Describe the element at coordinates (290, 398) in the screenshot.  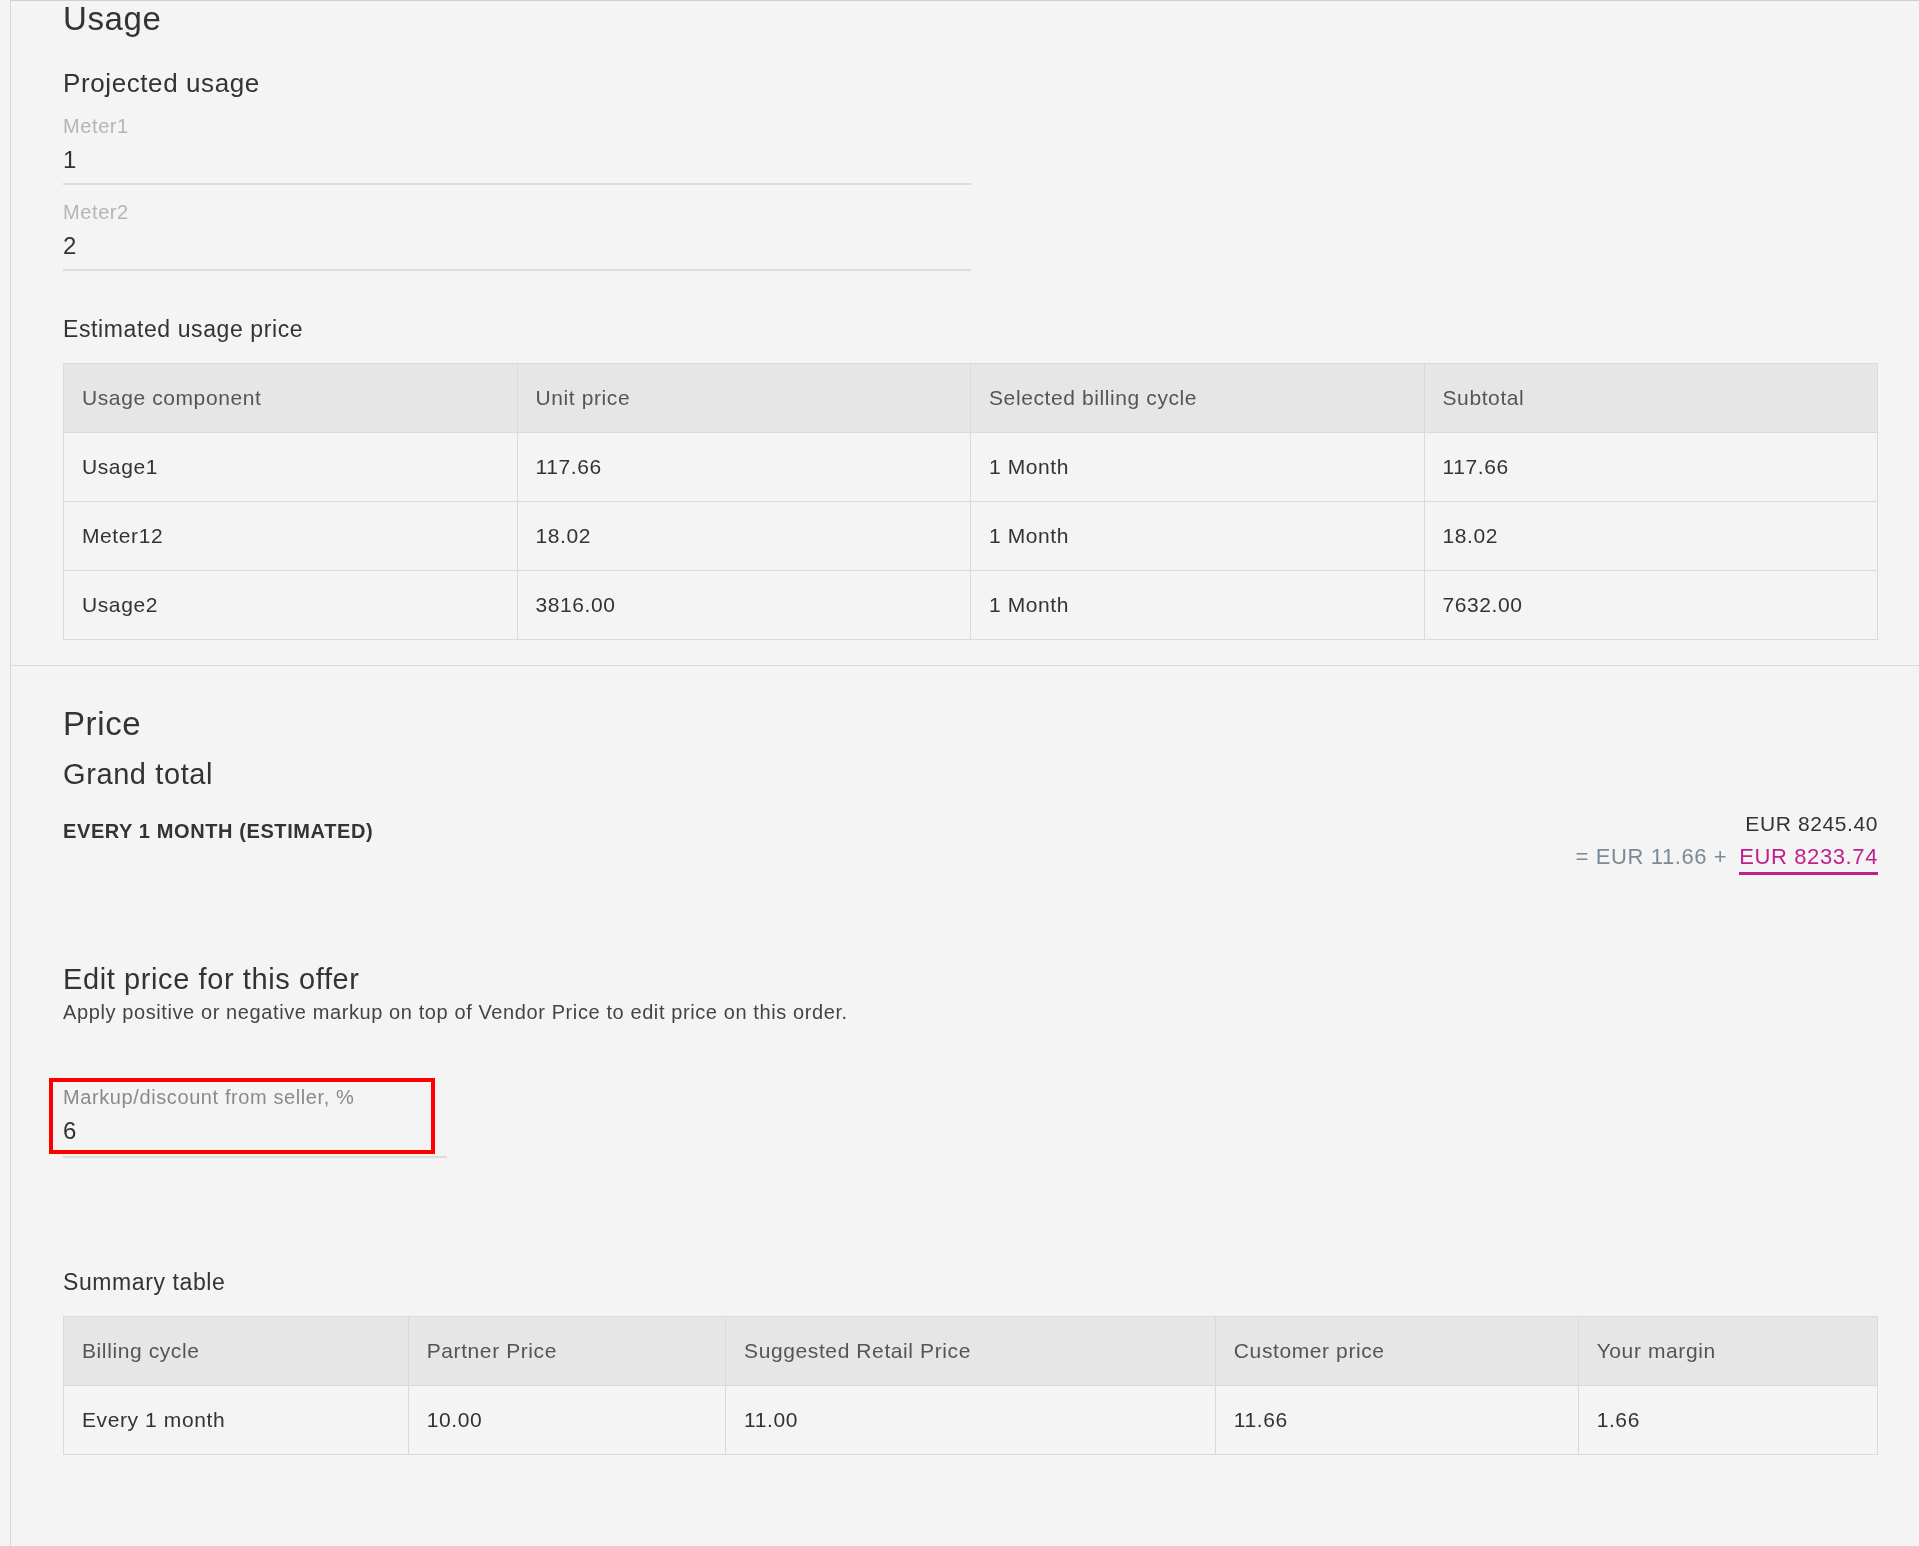
I see `column-header: Usage component` at that location.